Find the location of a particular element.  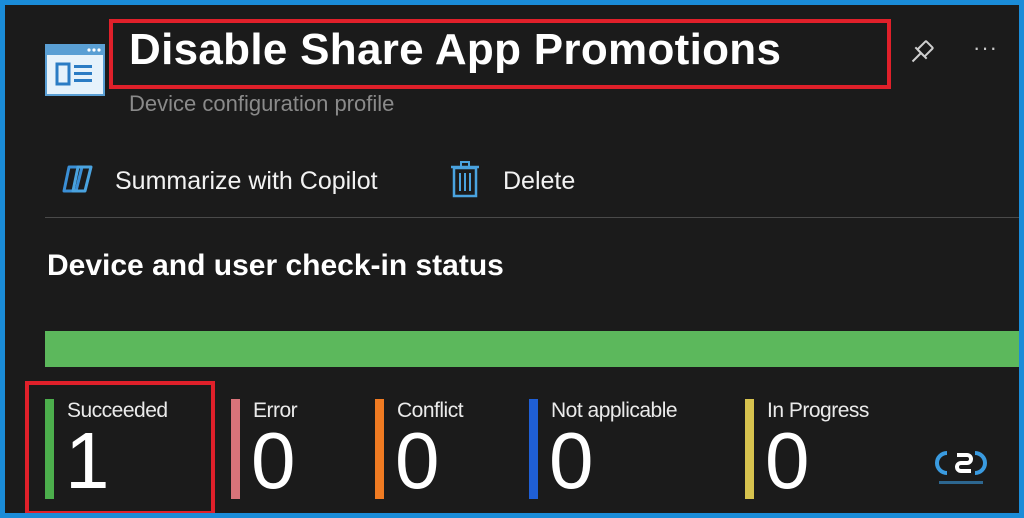

checkin-status-bar is located at coordinates (532, 349).